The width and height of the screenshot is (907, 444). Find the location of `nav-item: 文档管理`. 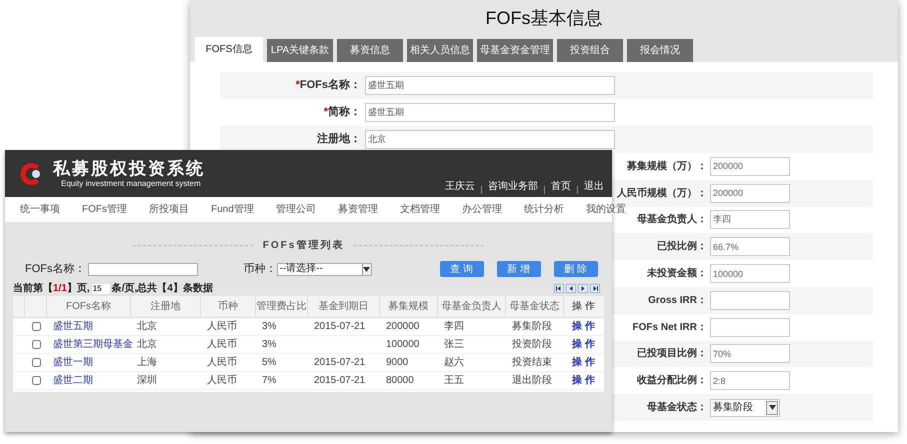

nav-item: 文档管理 is located at coordinates (420, 209).